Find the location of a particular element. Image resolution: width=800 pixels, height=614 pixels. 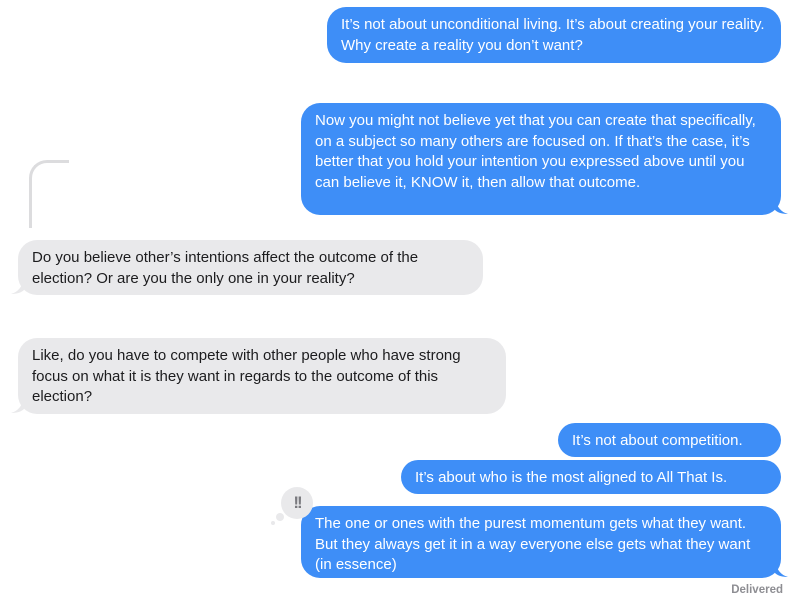

tapback-glyph: !! is located at coordinates (297, 502).